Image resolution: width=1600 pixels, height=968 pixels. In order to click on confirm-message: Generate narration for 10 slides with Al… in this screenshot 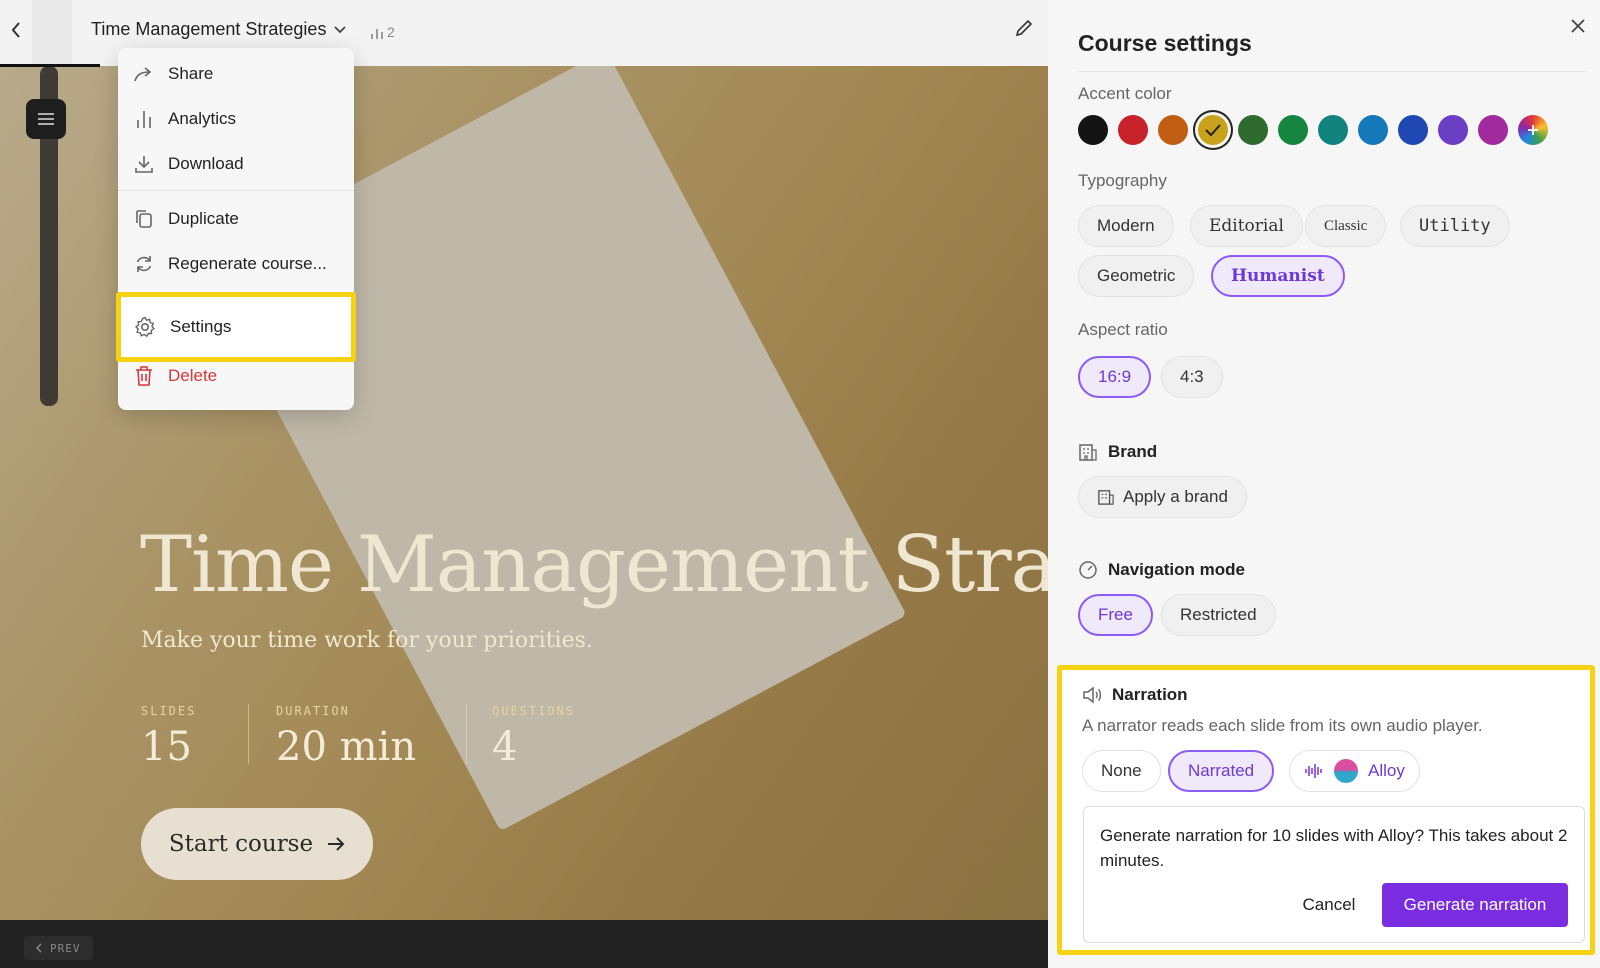, I will do `click(1334, 848)`.